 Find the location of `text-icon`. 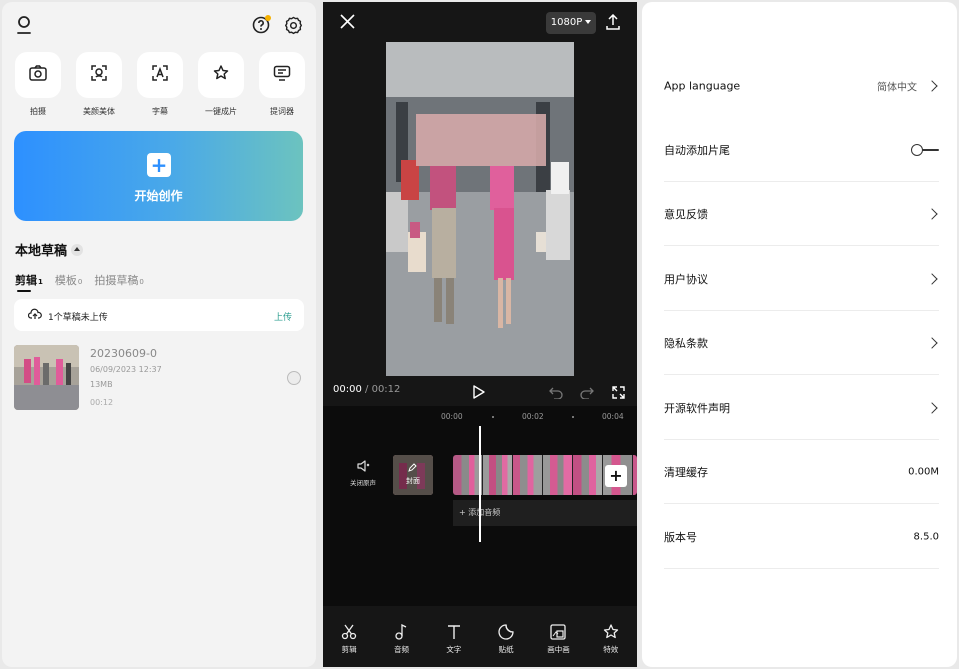

text-icon is located at coordinates (454, 632).